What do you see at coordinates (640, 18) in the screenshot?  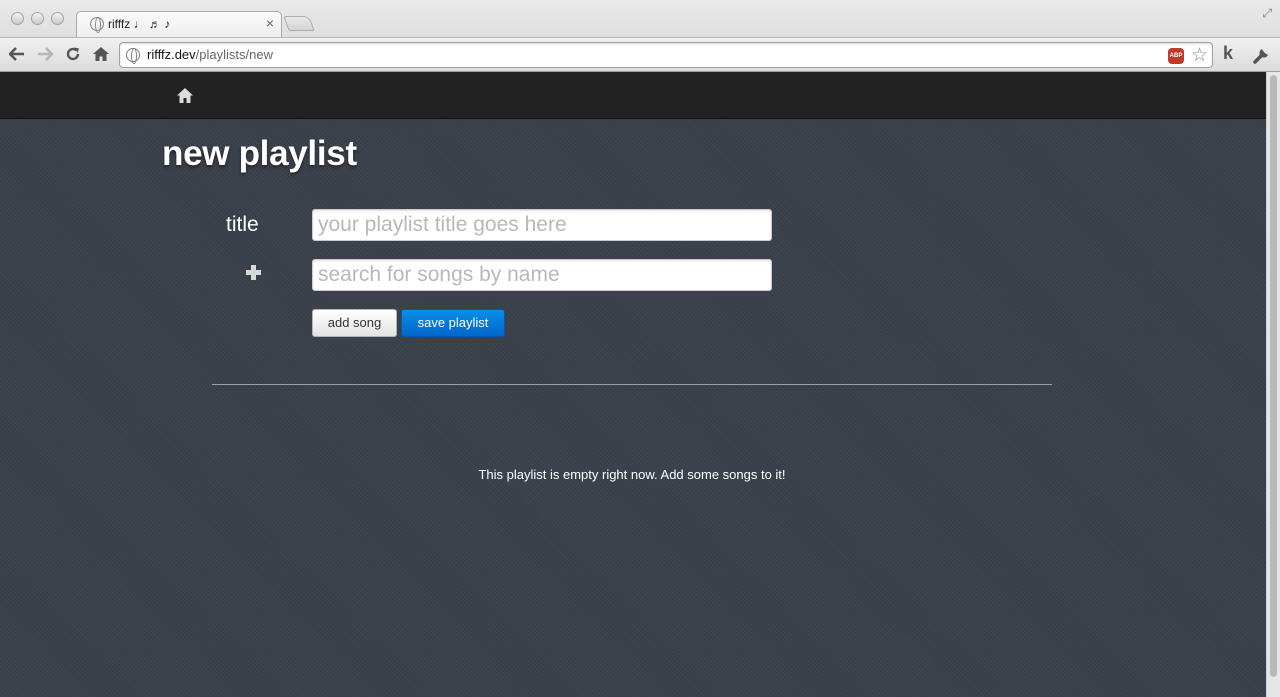 I see `tab-strip: rifffz ♩ ♬ ♪ × ⤢` at bounding box center [640, 18].